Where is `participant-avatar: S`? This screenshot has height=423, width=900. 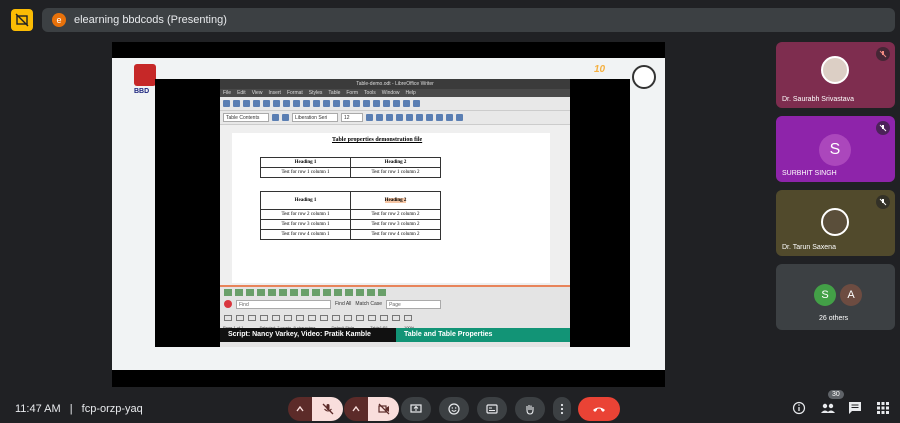 participant-avatar: S is located at coordinates (835, 150).